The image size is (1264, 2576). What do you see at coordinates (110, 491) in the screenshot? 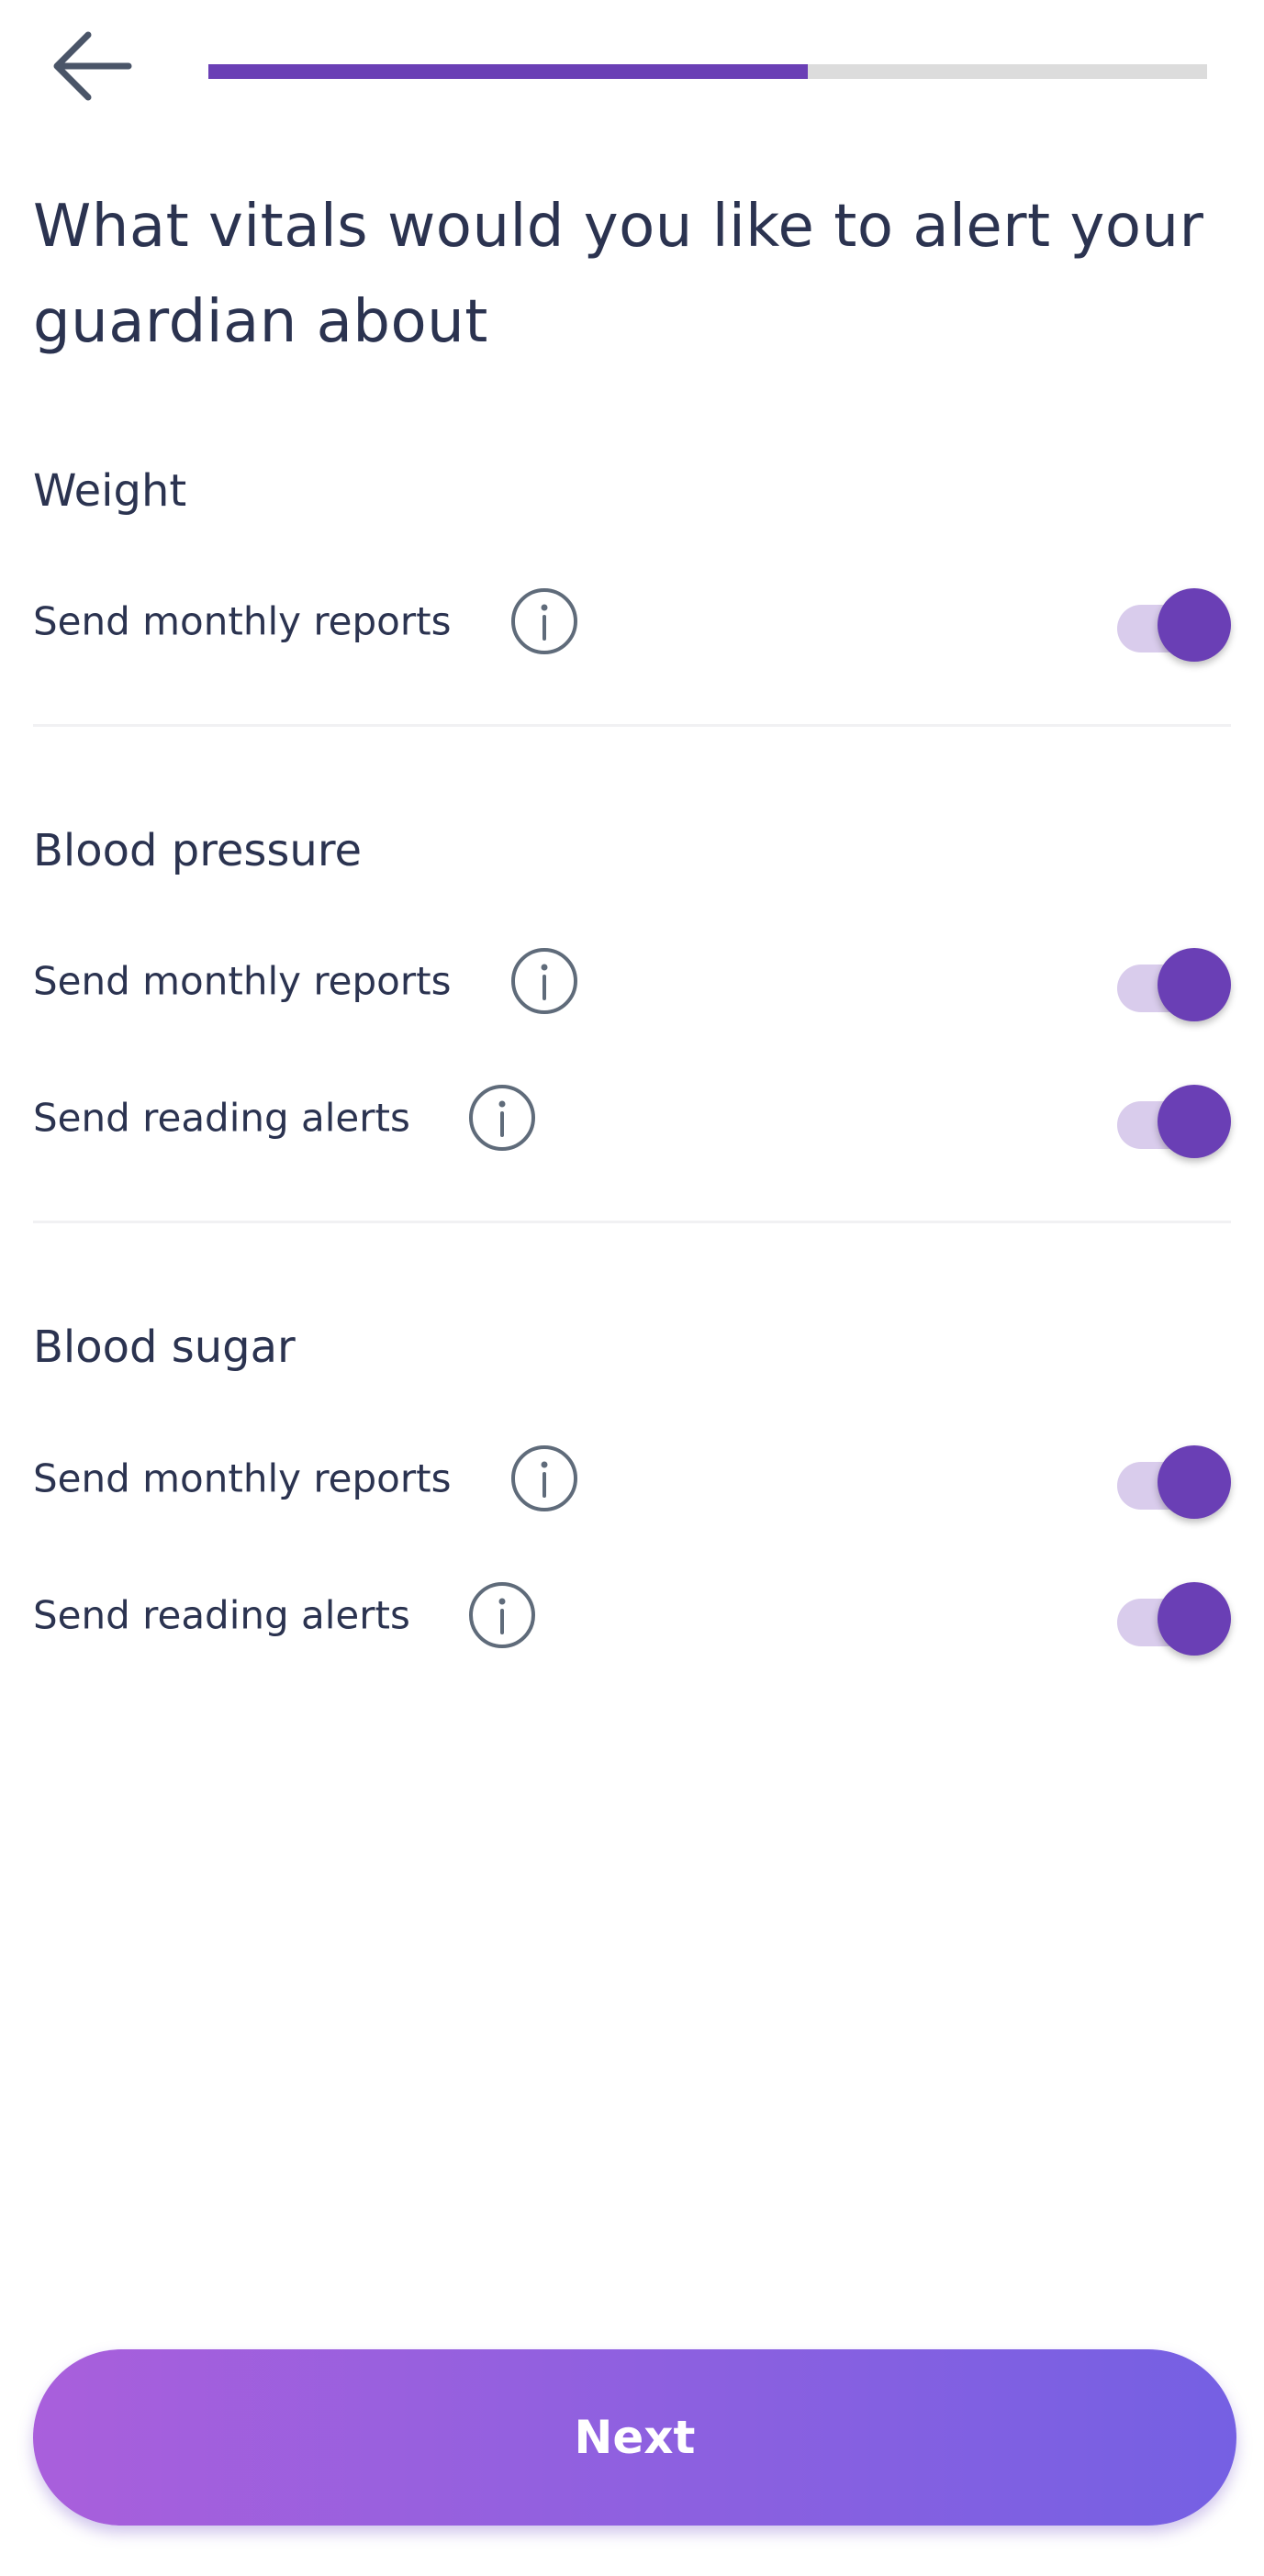
I see `section-title-weight: Weight` at bounding box center [110, 491].